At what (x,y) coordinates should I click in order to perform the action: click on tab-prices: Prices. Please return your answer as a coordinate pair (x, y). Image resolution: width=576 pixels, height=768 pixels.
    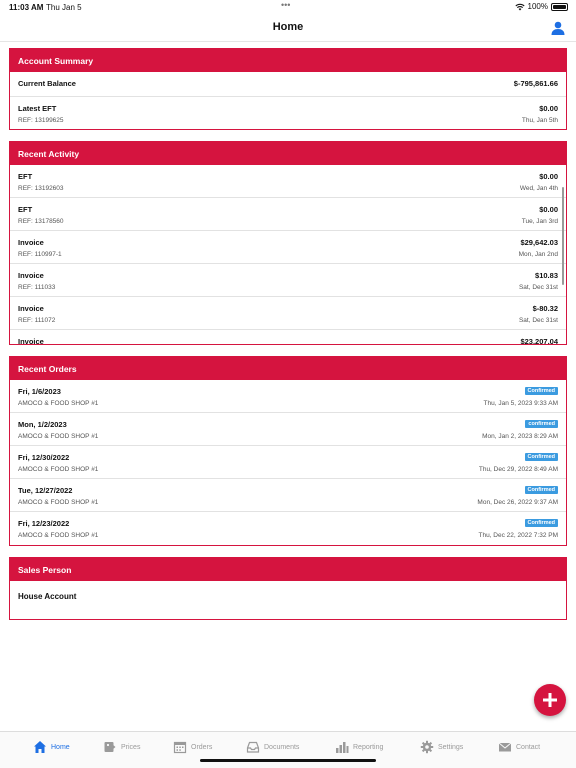
    Looking at the image, I should click on (121, 747).